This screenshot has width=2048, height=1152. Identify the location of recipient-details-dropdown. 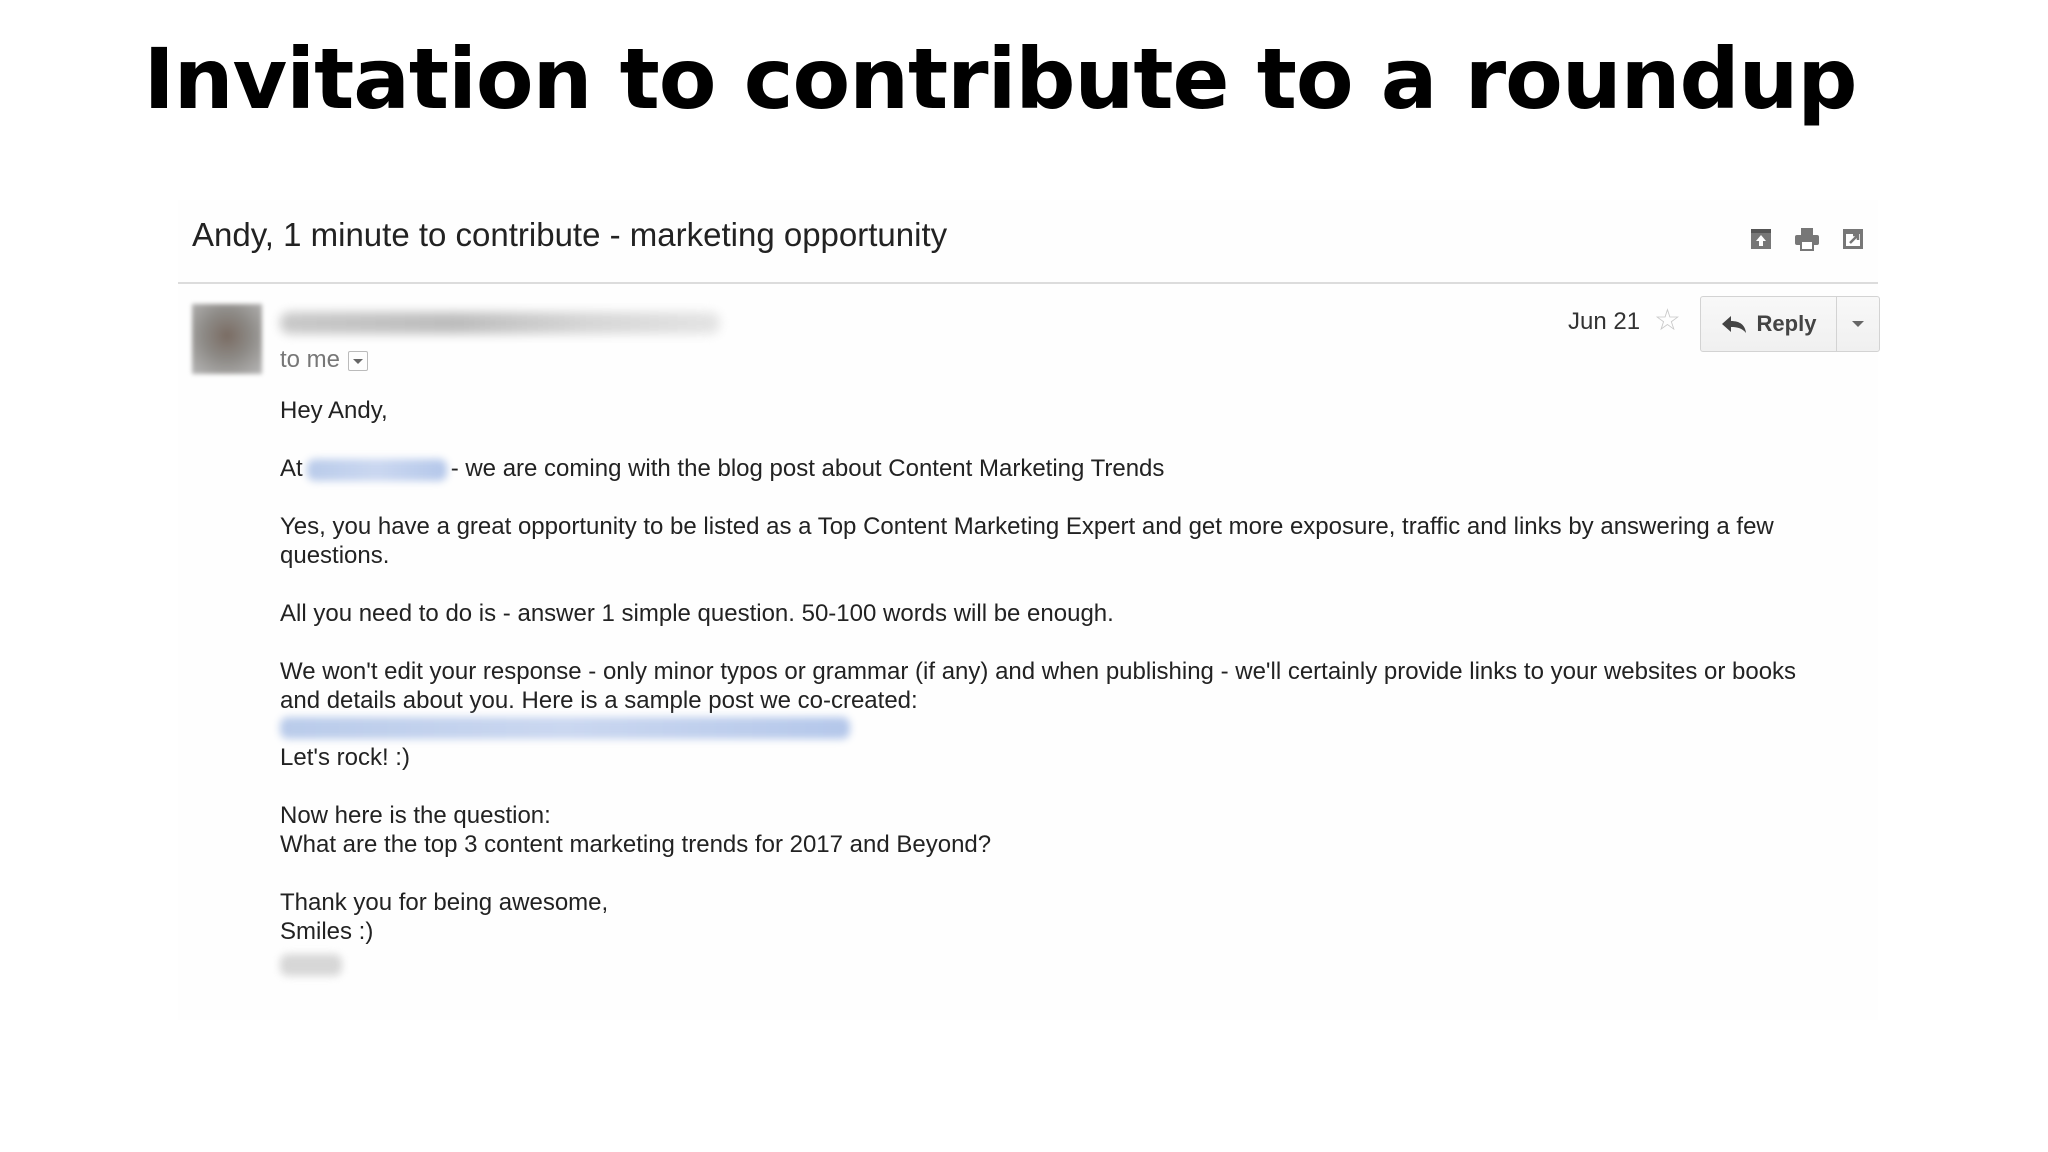
(358, 361).